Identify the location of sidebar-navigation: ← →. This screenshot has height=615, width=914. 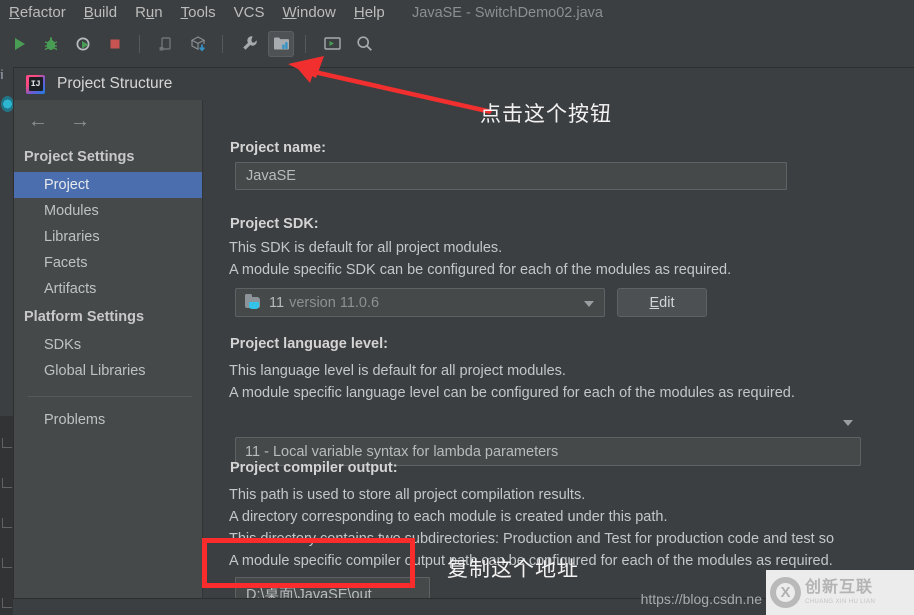
(115, 121).